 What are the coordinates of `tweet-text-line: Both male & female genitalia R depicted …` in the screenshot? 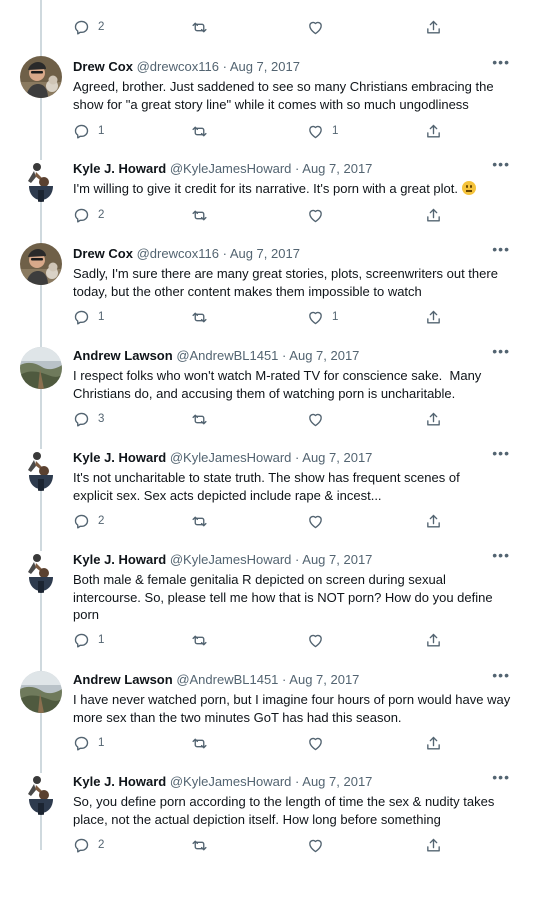 It's located at (259, 579).